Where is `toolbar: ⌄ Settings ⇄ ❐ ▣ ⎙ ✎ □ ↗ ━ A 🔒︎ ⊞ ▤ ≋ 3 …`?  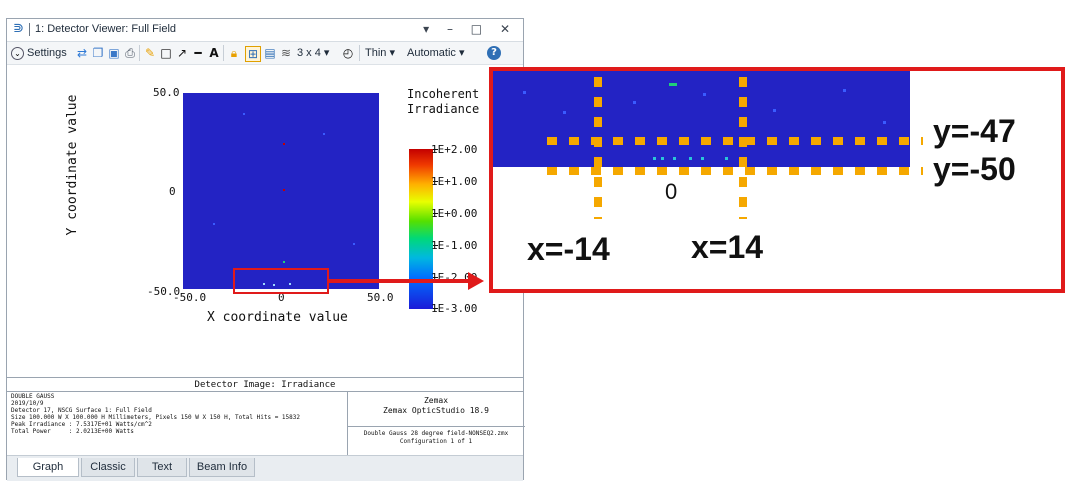
toolbar: ⌄ Settings ⇄ ❐ ▣ ⎙ ✎ □ ↗ ━ A 🔒︎ ⊞ ▤ ≋ 3 … is located at coordinates (265, 53).